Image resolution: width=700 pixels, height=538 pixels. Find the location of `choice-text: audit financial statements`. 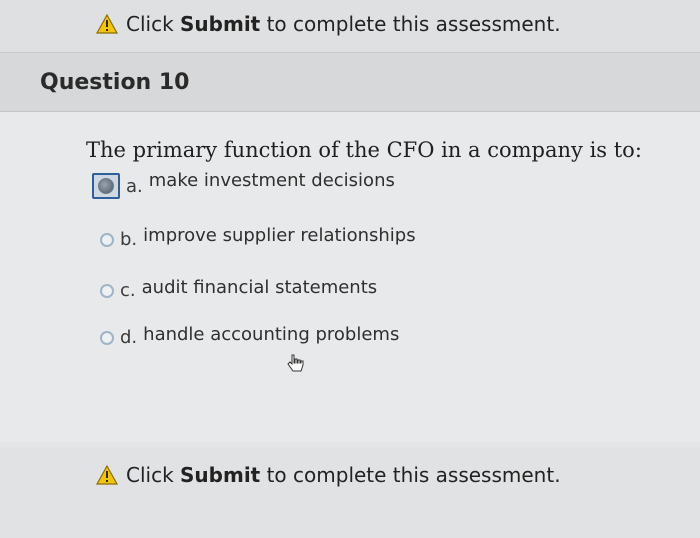

choice-text: audit financial statements is located at coordinates (259, 287).